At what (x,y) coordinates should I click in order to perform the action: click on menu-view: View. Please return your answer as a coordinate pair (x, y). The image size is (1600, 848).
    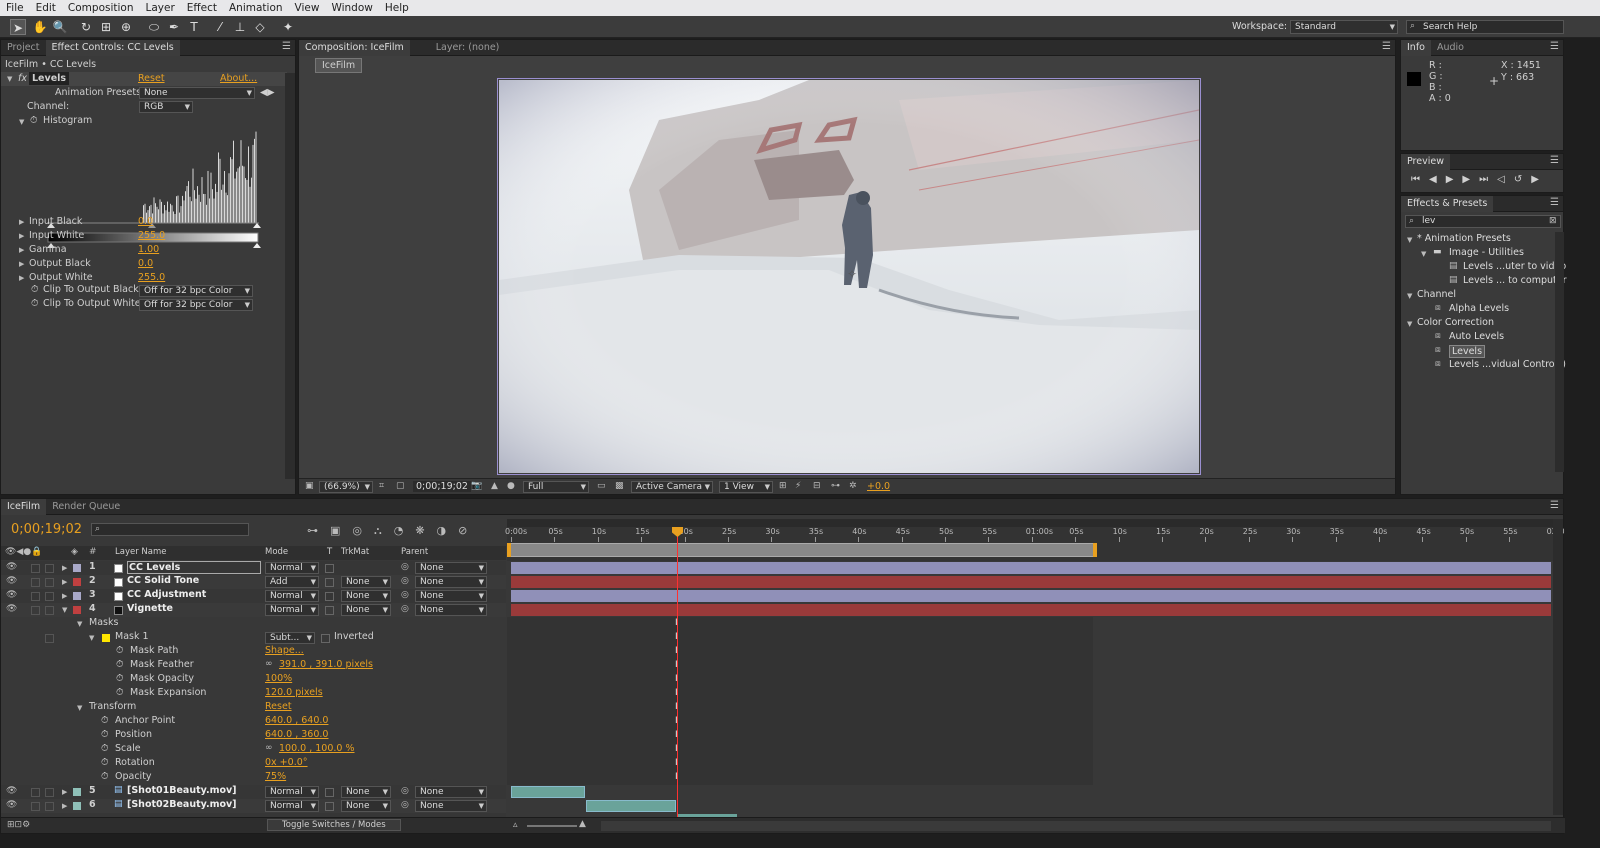
    Looking at the image, I should click on (307, 8).